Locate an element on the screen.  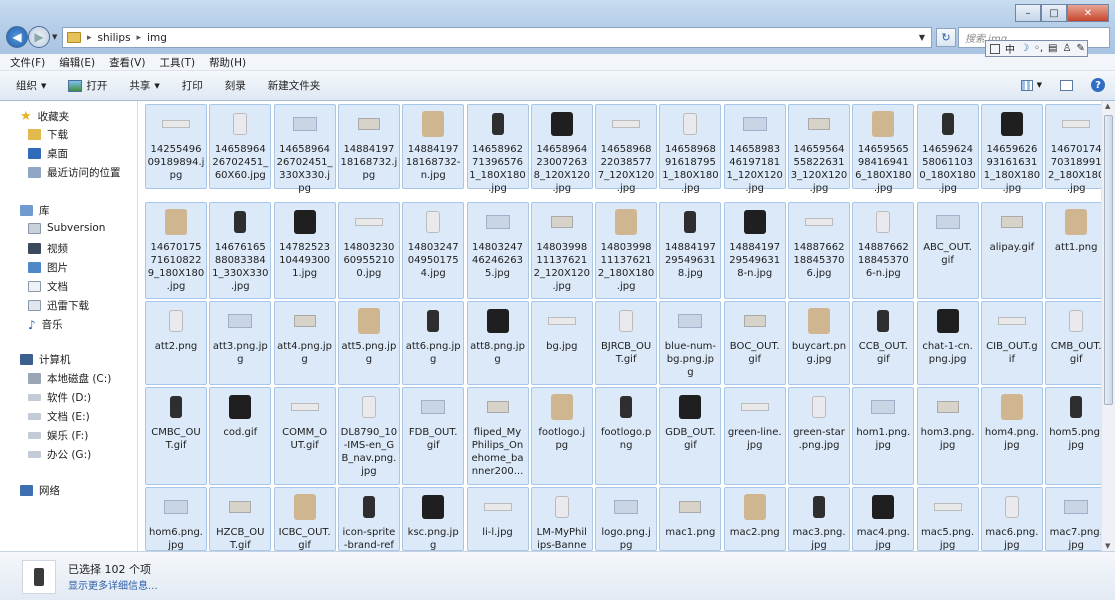
file-tile: mac7.png. jpg is located at coordinates (1073, 519).